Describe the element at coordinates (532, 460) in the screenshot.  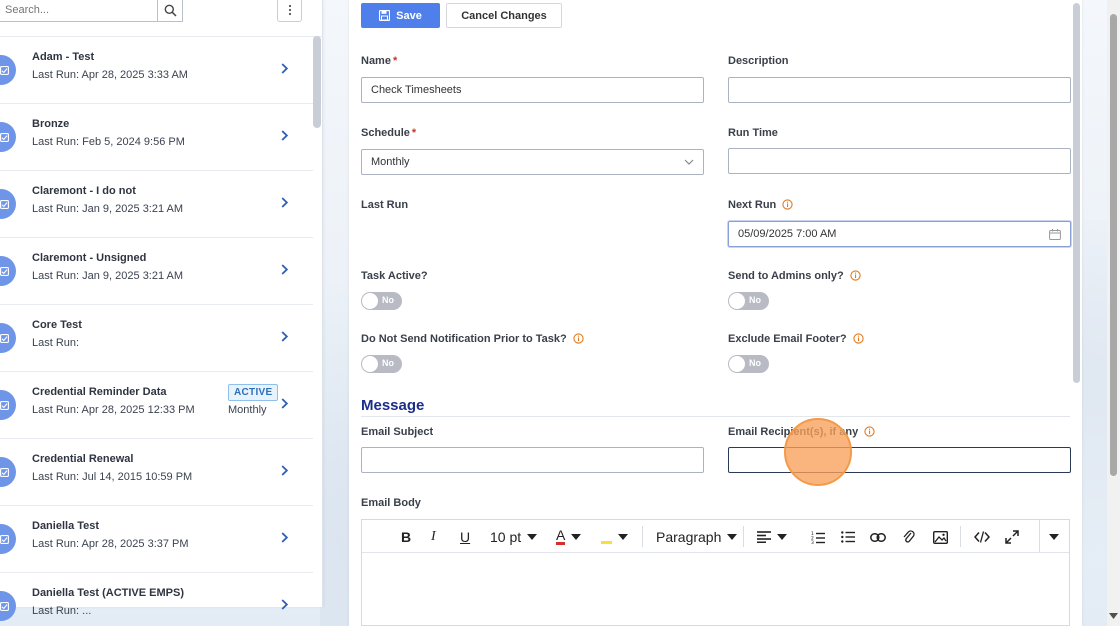
I see `email-subject-input` at that location.